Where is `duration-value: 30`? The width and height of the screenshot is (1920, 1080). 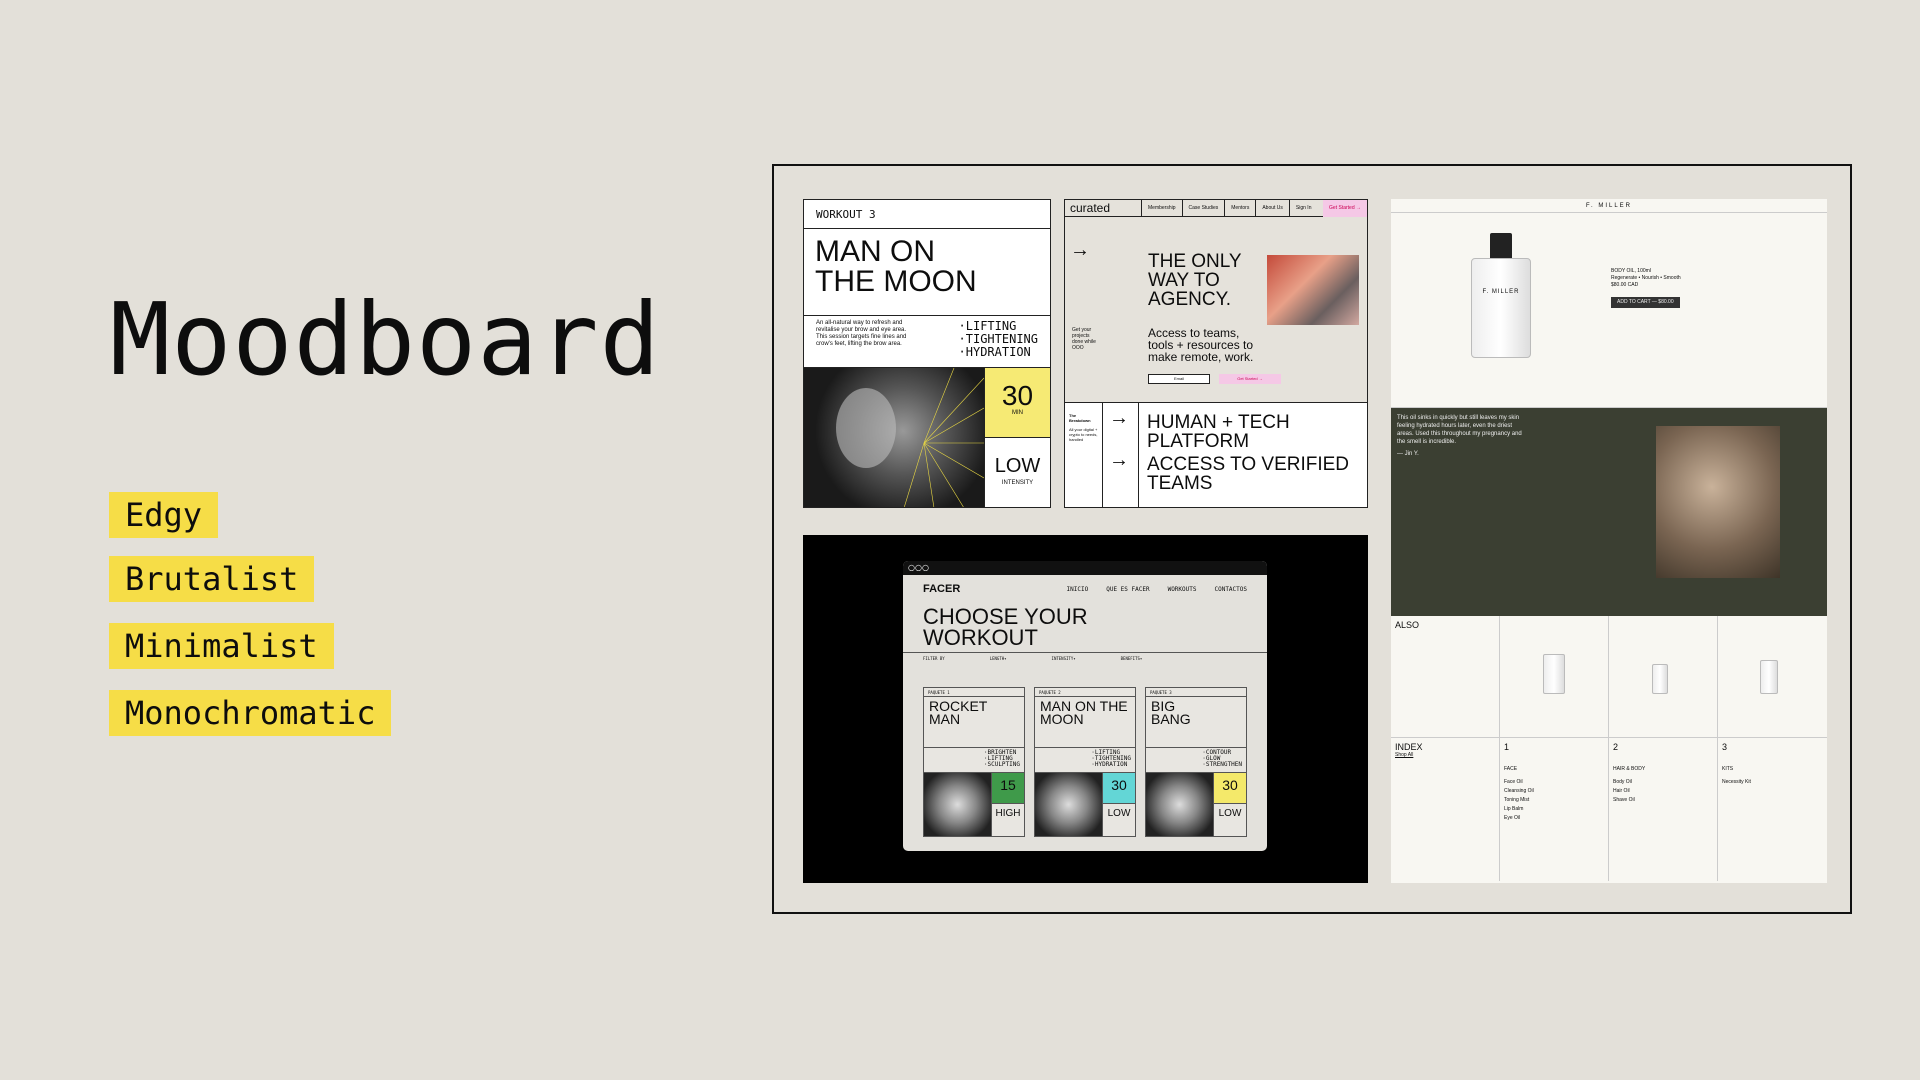
duration-value: 30 is located at coordinates (1017, 395).